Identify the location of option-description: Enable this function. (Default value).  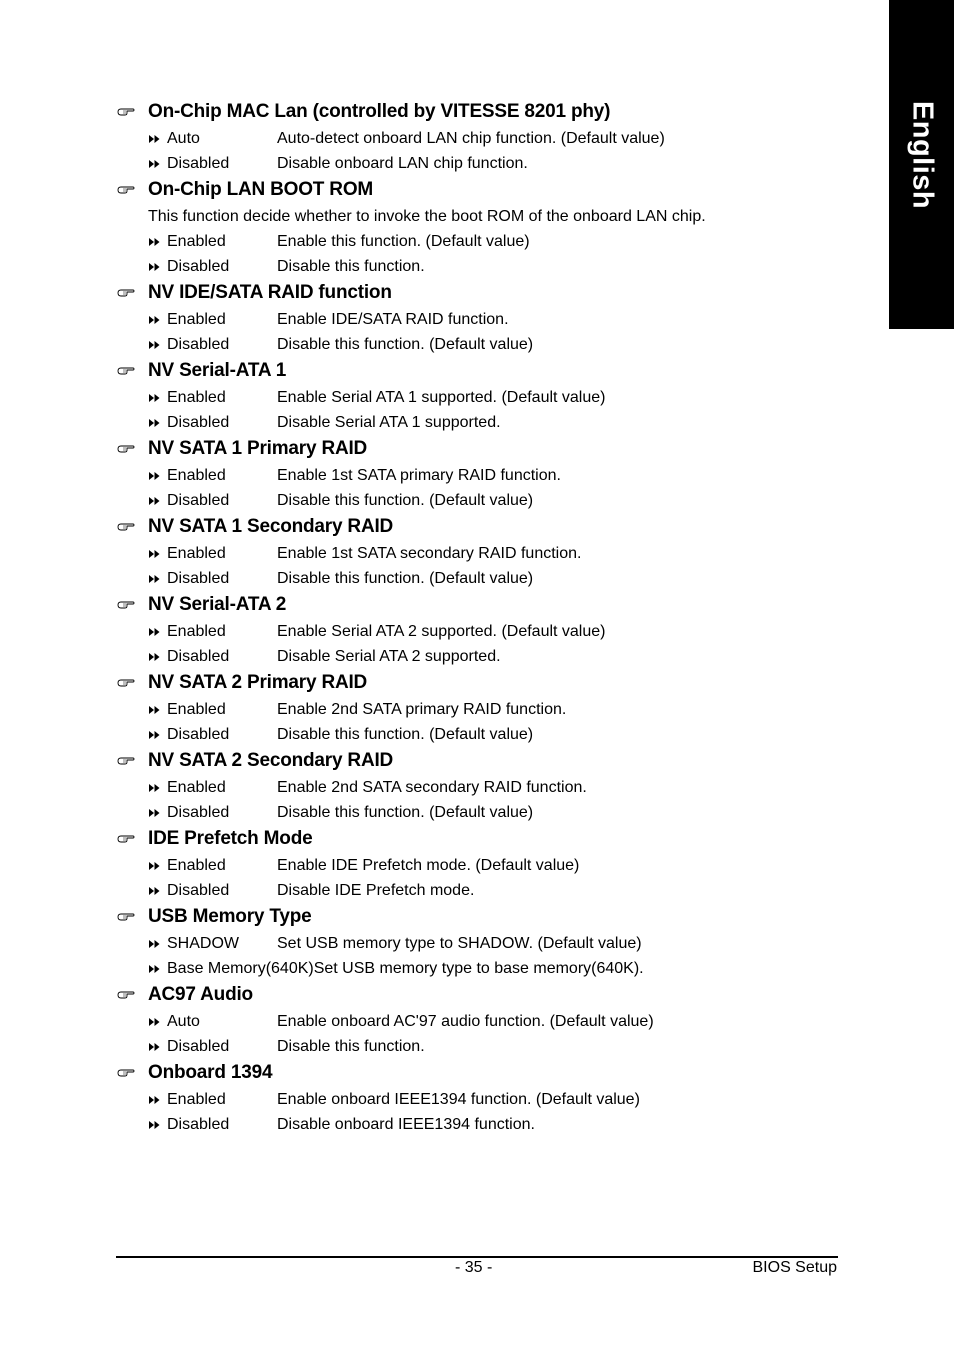
(403, 241).